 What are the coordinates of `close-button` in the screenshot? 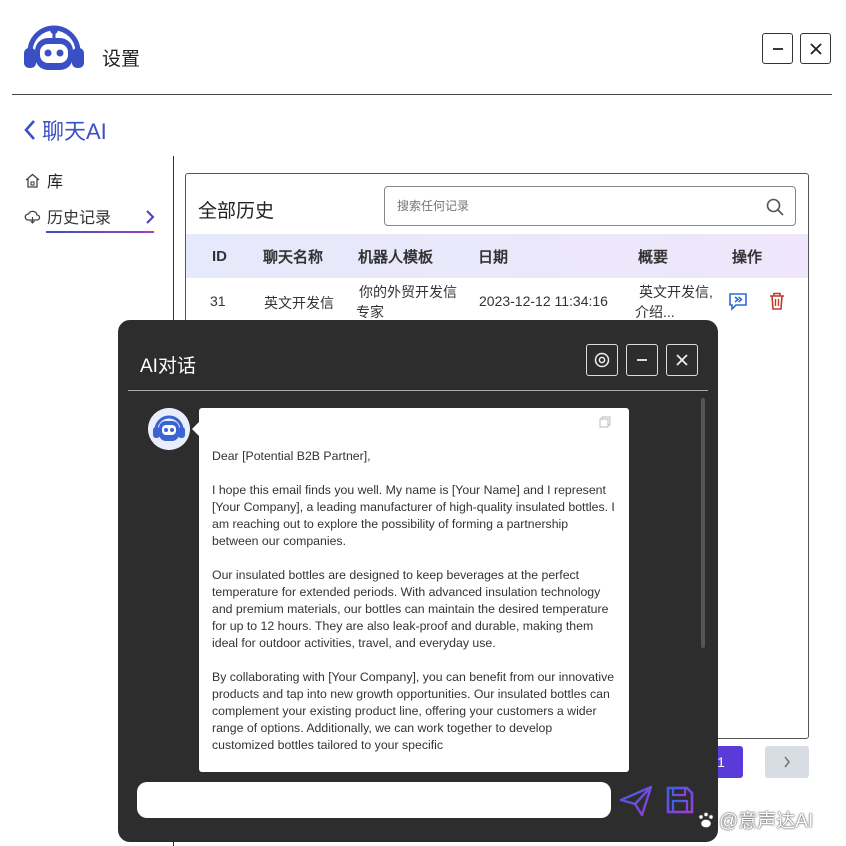 It's located at (815, 48).